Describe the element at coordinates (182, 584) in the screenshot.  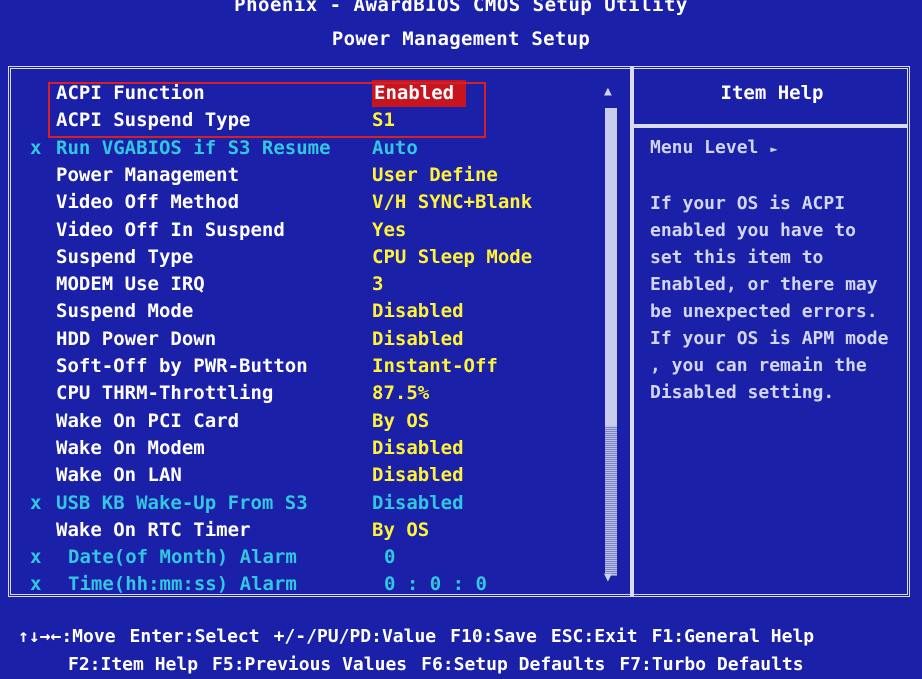
I see `setting-label: Time(hh:mm:ss) Alarm` at that location.